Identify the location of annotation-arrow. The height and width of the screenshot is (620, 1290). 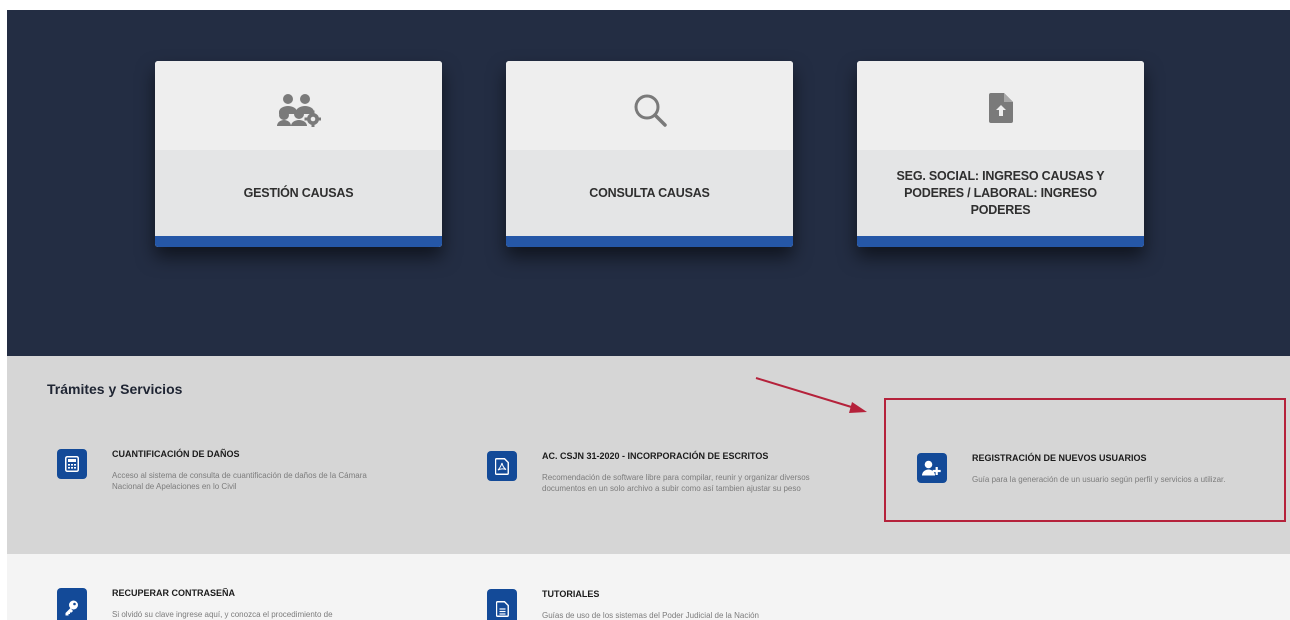
(811, 395).